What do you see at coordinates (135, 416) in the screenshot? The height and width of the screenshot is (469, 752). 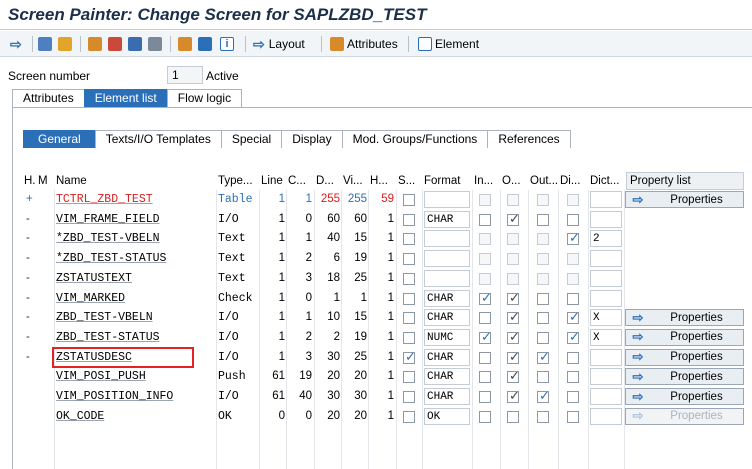 I see `element-name: OK_CODE` at bounding box center [135, 416].